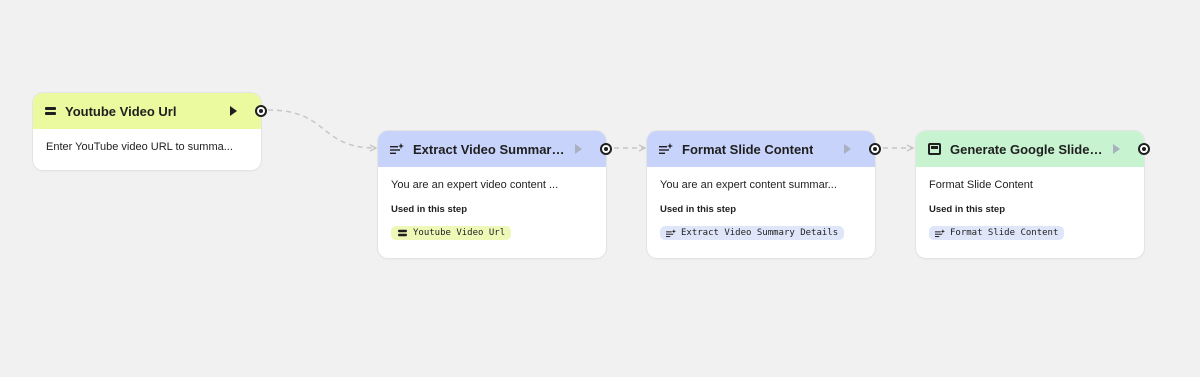 The height and width of the screenshot is (377, 1200). What do you see at coordinates (934, 149) in the screenshot?
I see `slides-icon` at bounding box center [934, 149].